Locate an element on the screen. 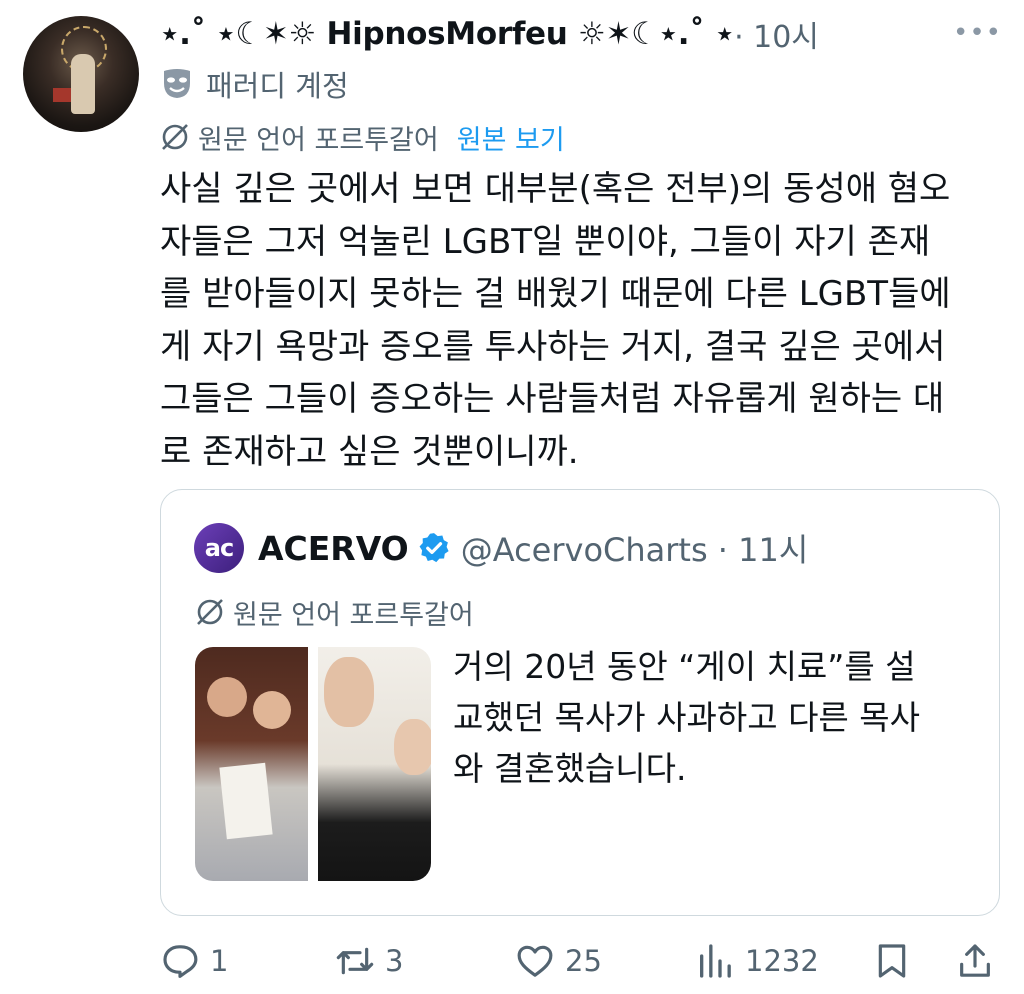 The height and width of the screenshot is (994, 1024). parody-label: 패러디 계정 is located at coordinates (254, 84).